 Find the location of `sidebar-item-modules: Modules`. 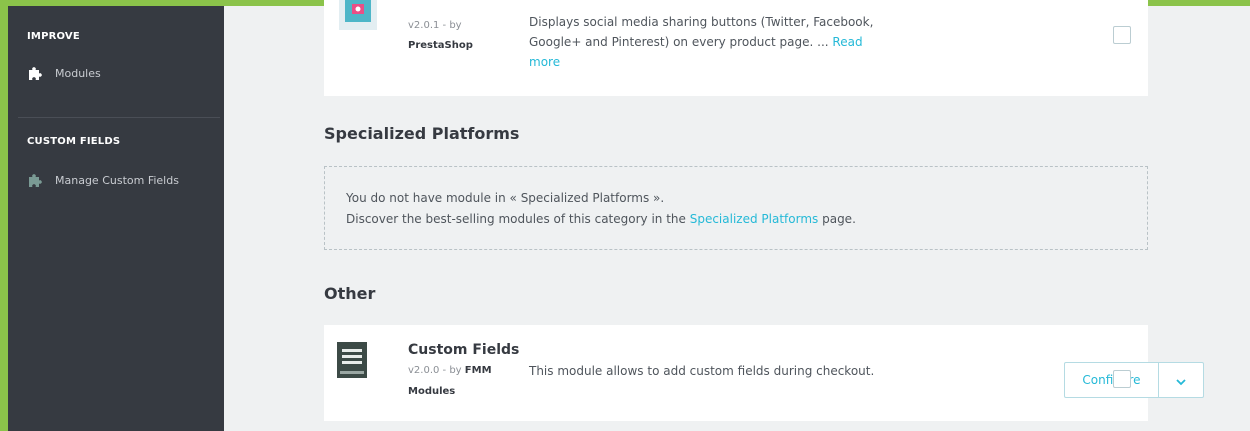

sidebar-item-modules: Modules is located at coordinates (64, 73).